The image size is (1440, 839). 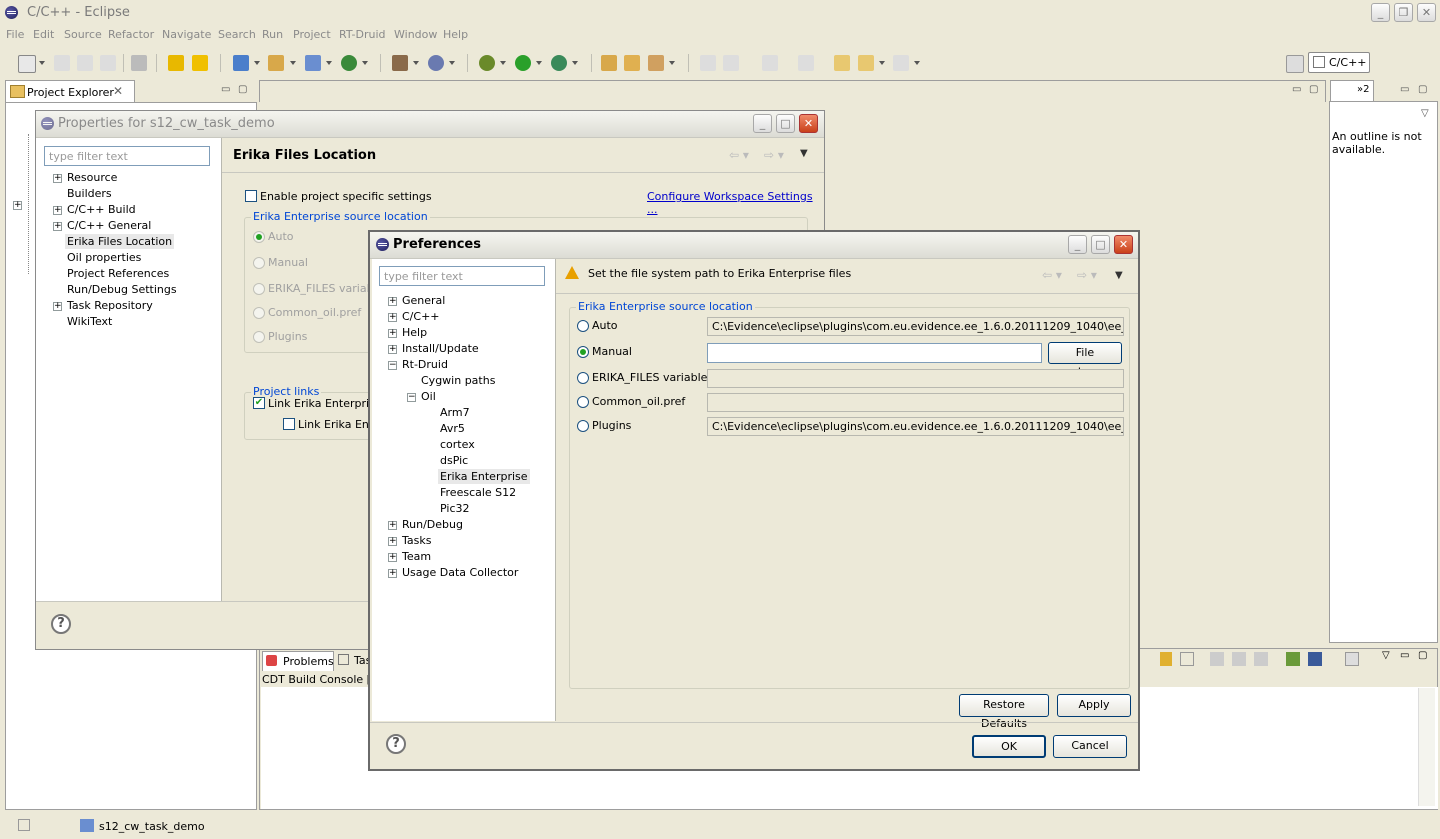 I want to click on pref-tree-oil: Oil, so click(x=428, y=396).